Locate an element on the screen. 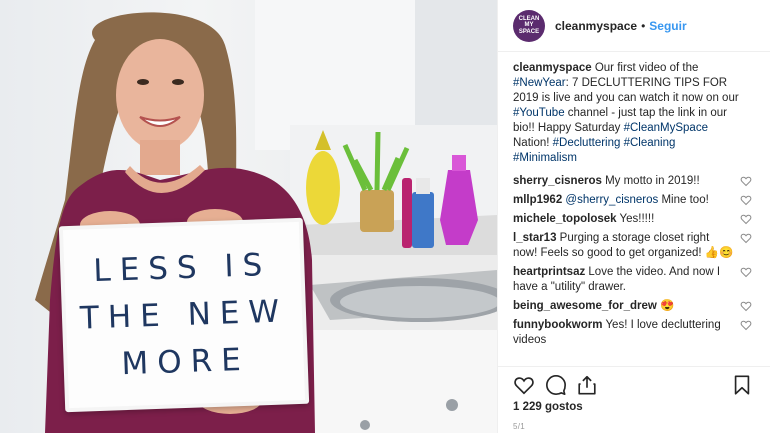  avatar-line-3: SPACE is located at coordinates (529, 31).